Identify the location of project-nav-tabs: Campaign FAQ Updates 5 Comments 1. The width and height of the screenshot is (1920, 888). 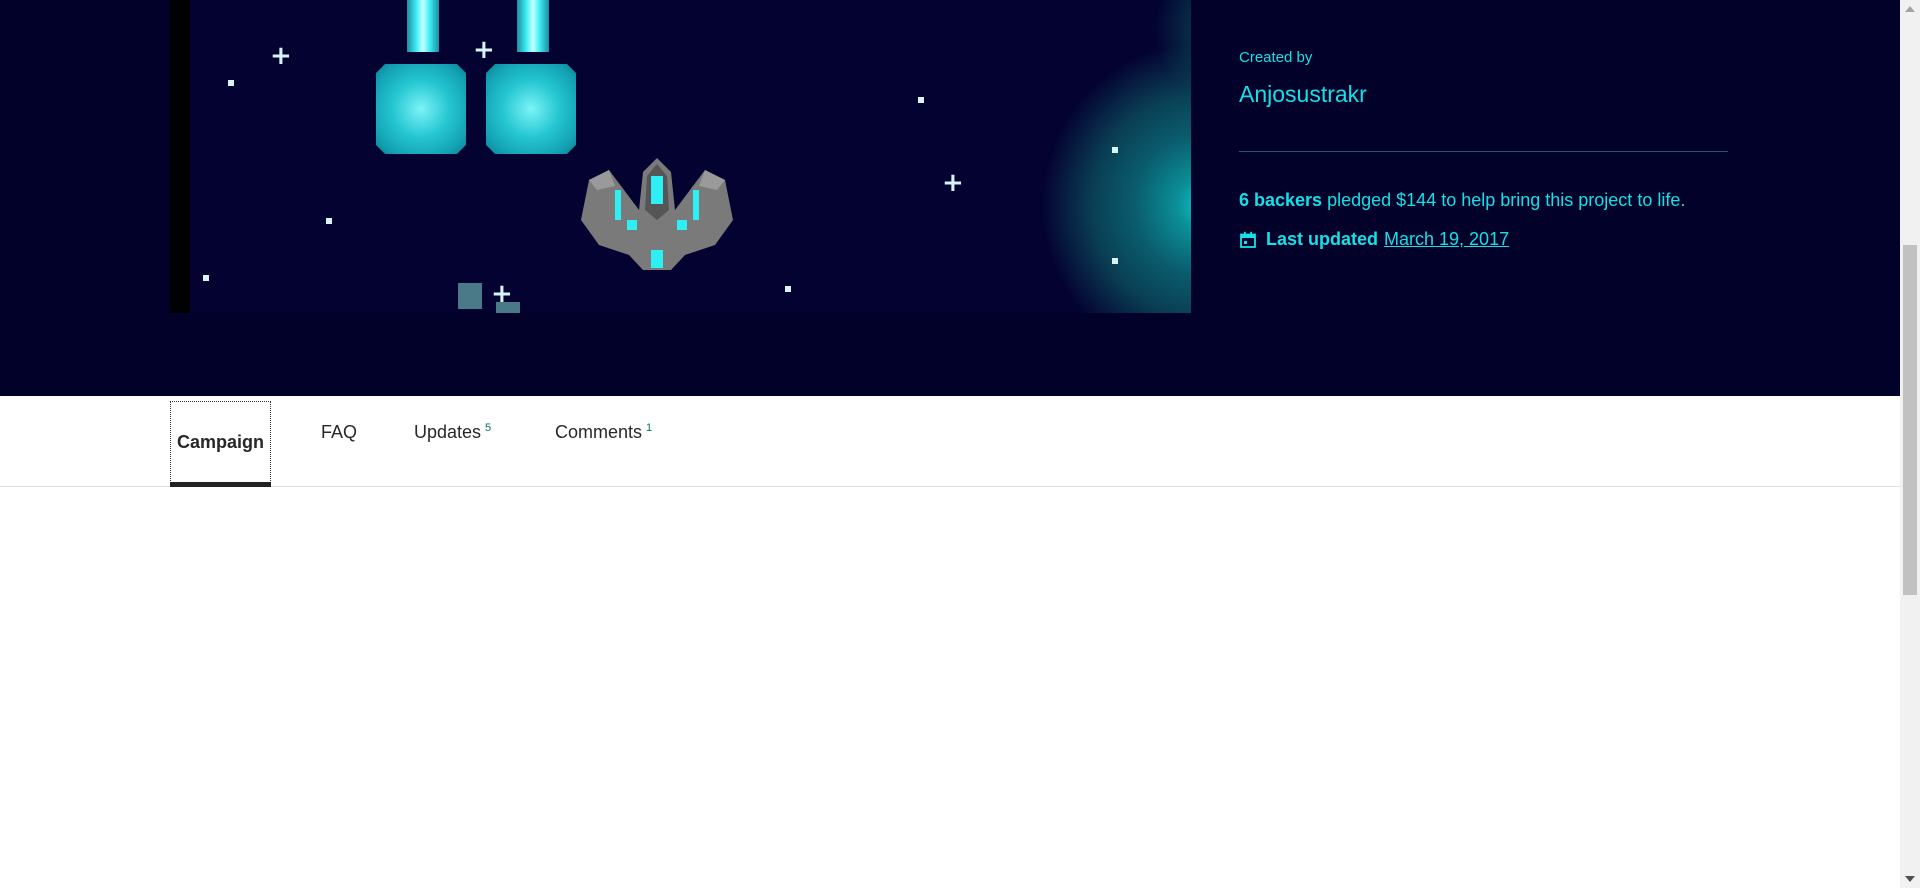
(950, 441).